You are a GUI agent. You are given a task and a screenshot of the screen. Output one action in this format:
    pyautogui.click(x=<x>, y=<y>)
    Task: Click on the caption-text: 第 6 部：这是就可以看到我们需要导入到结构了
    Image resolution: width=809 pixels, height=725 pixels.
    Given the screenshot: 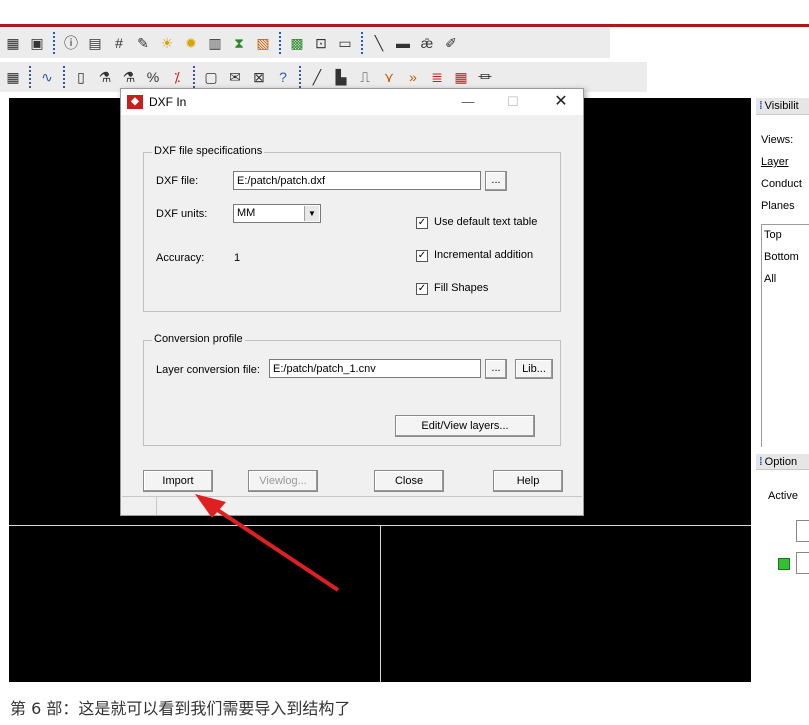 What is the action you would take?
    pyautogui.click(x=180, y=708)
    